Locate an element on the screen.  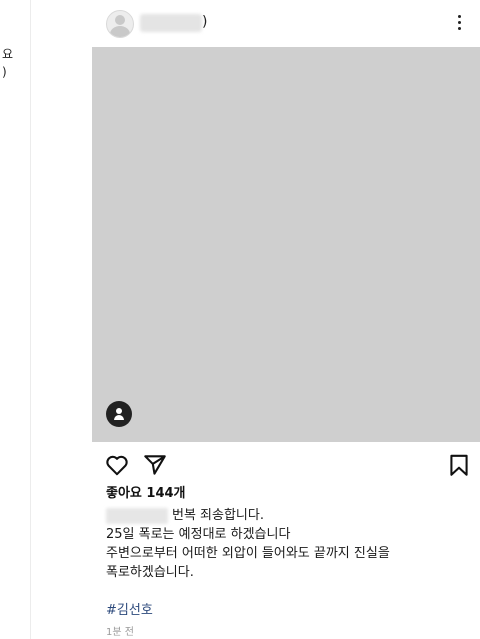
side-panel-text-fragment: ) is located at coordinates (4, 72).